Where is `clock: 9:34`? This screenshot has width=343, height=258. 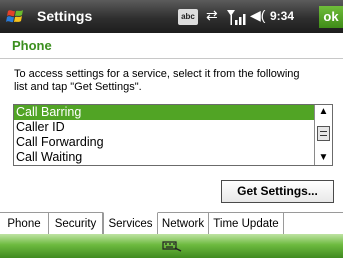
clock: 9:34 is located at coordinates (282, 19).